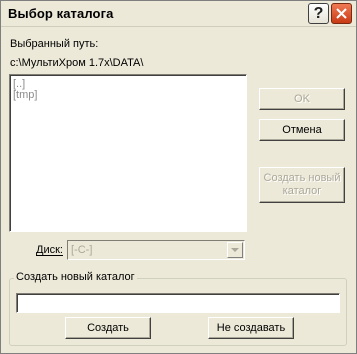 Image resolution: width=357 pixels, height=354 pixels. What do you see at coordinates (156, 250) in the screenshot?
I see `disk-select: [-C-]` at bounding box center [156, 250].